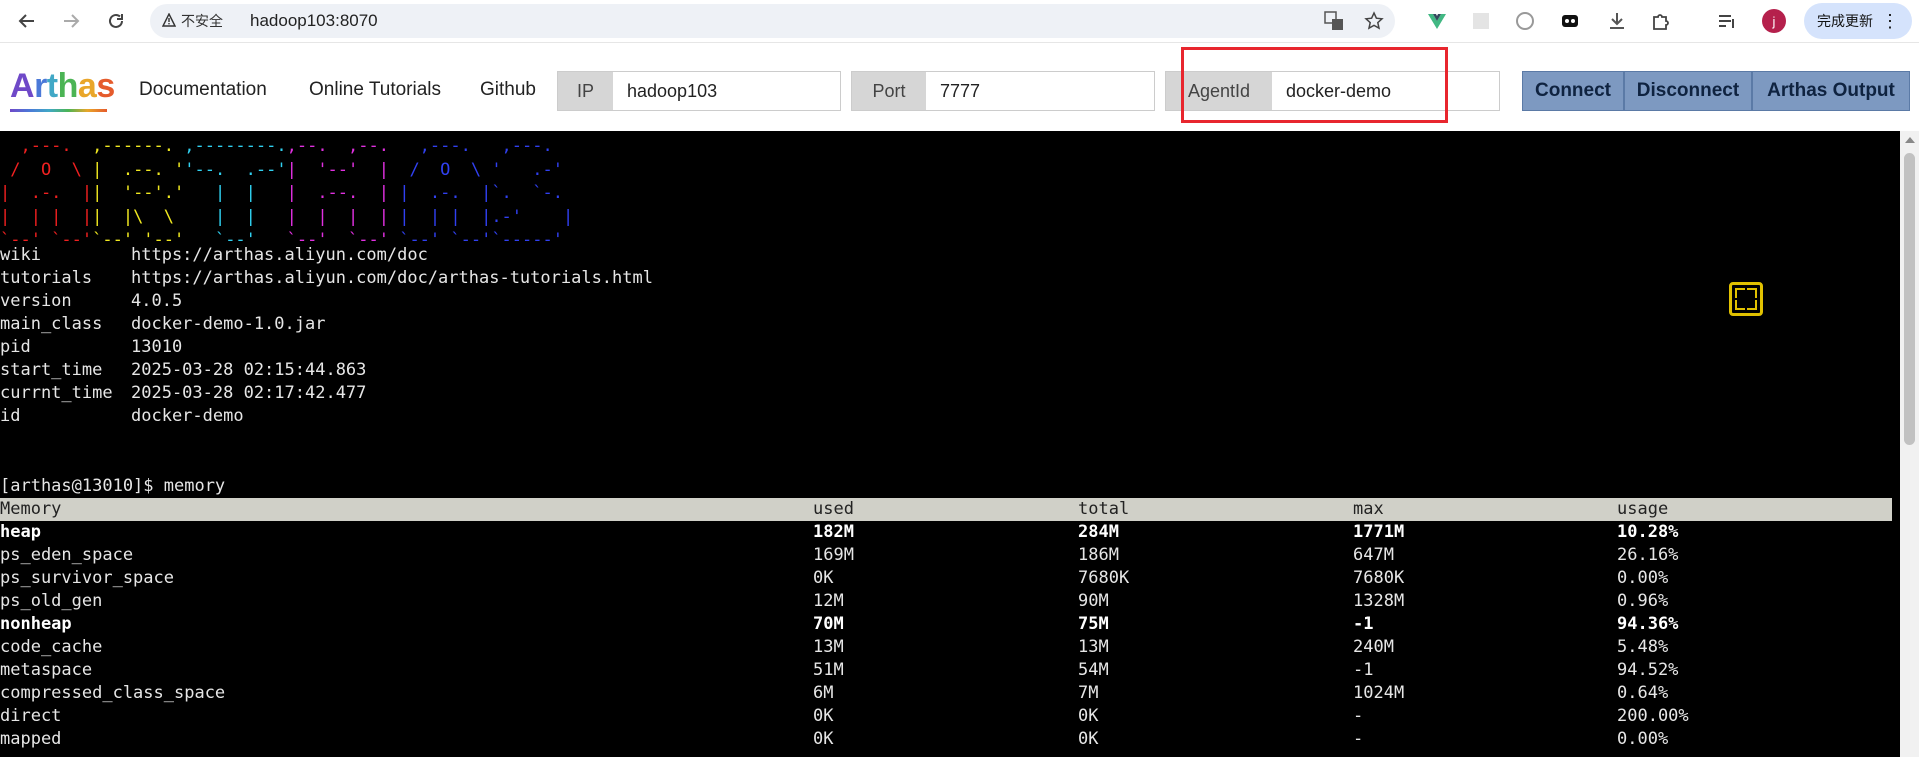 Image resolution: width=1919 pixels, height=757 pixels. Describe the element at coordinates (157, 347) in the screenshot. I see `banner-value: 13010` at that location.